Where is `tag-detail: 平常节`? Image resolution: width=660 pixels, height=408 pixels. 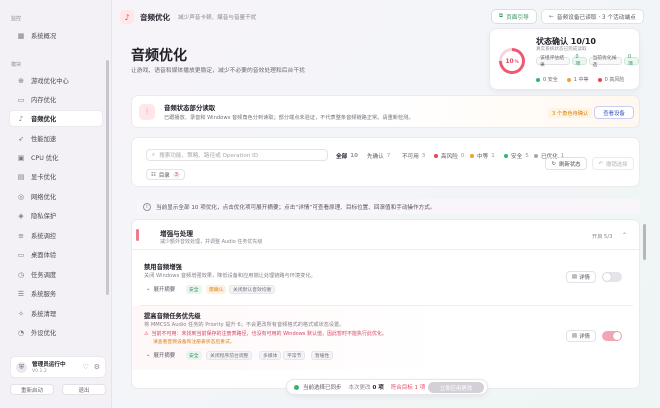
tag-detail: 平常节 is located at coordinates (294, 355).